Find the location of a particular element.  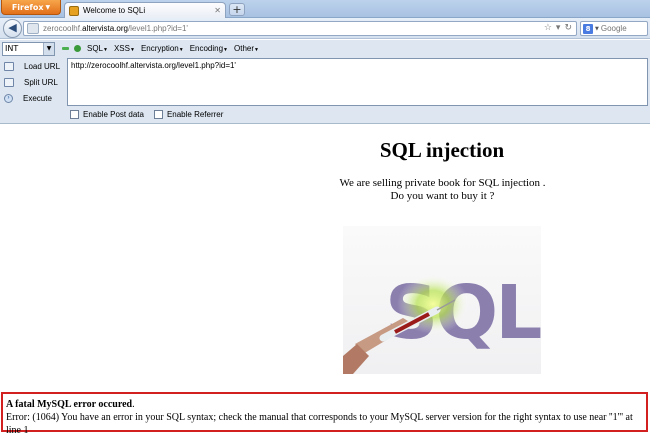

execute-icon: › is located at coordinates (8, 98).